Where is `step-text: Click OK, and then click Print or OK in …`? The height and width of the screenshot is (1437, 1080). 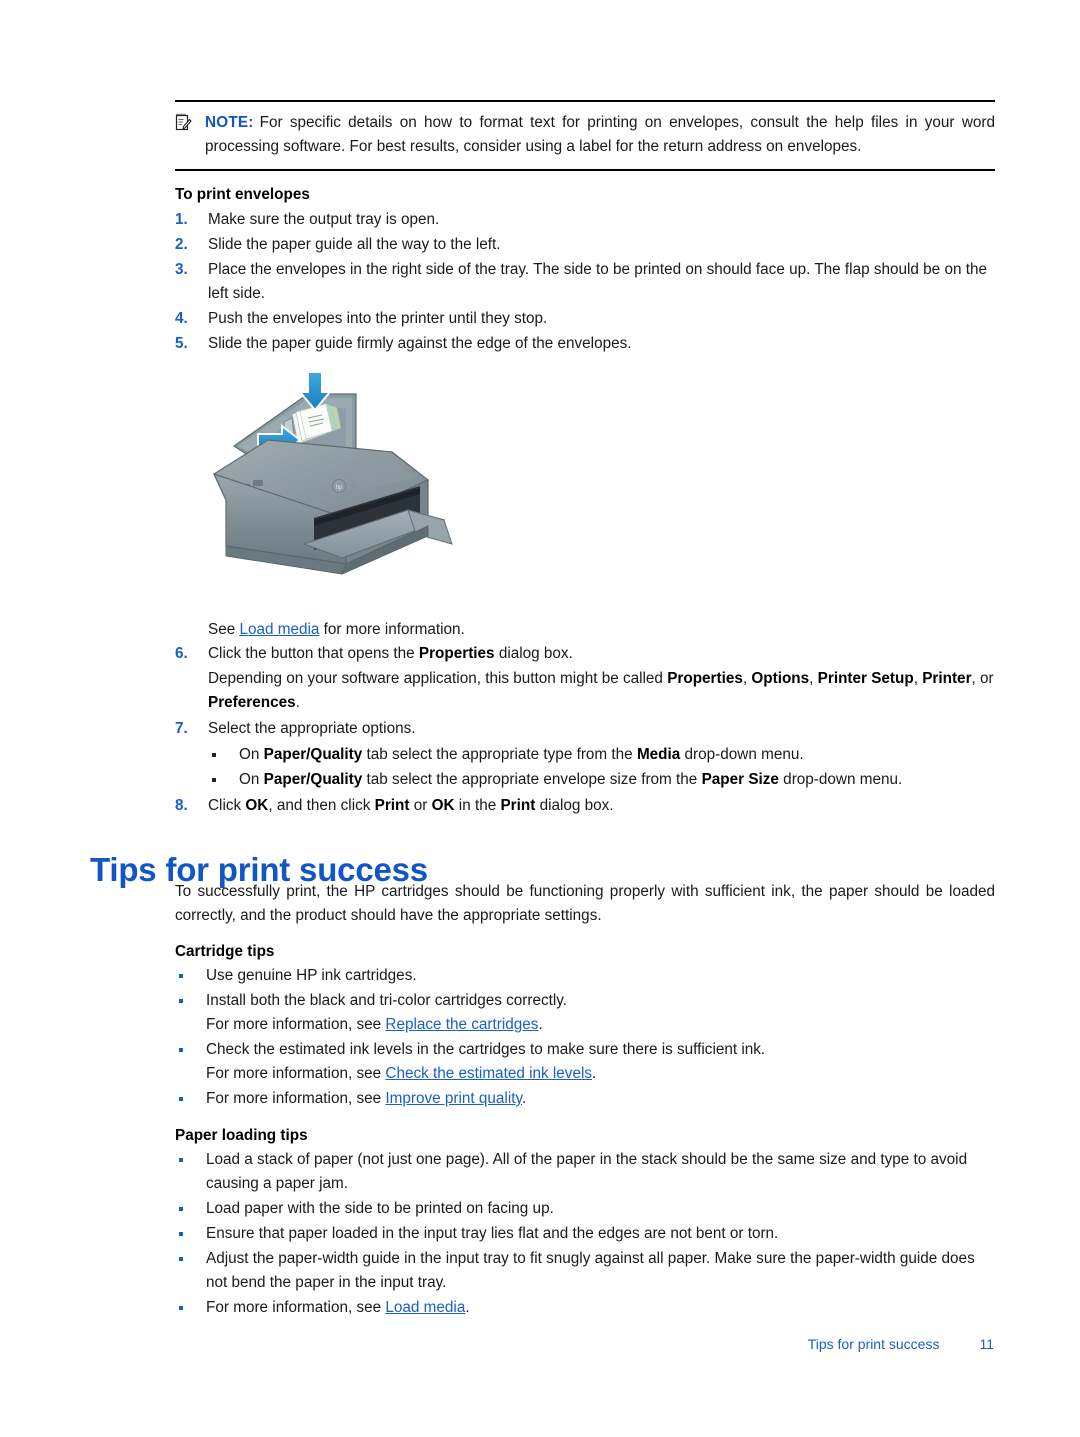 step-text: Click OK, and then click Print or OK in … is located at coordinates (411, 805).